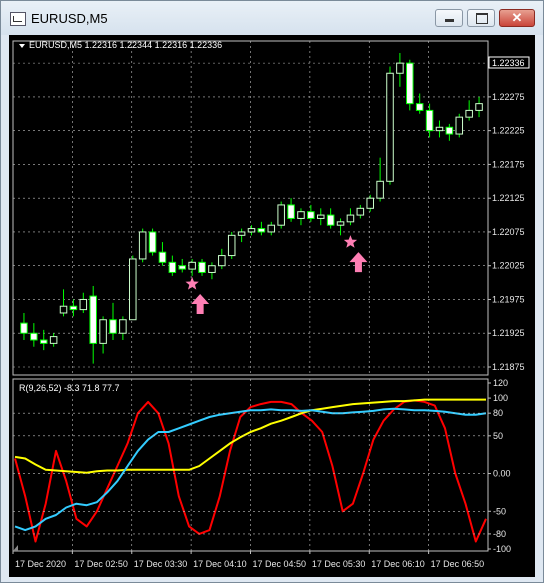 The height and width of the screenshot is (583, 544). I want to click on minimize-icon, so click(449, 20).